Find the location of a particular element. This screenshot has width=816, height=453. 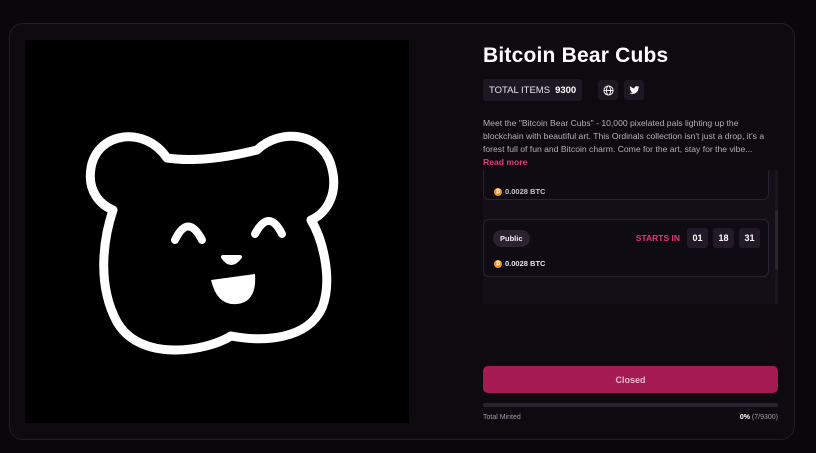

total-items-label: TOTAL ITEMS is located at coordinates (520, 90).